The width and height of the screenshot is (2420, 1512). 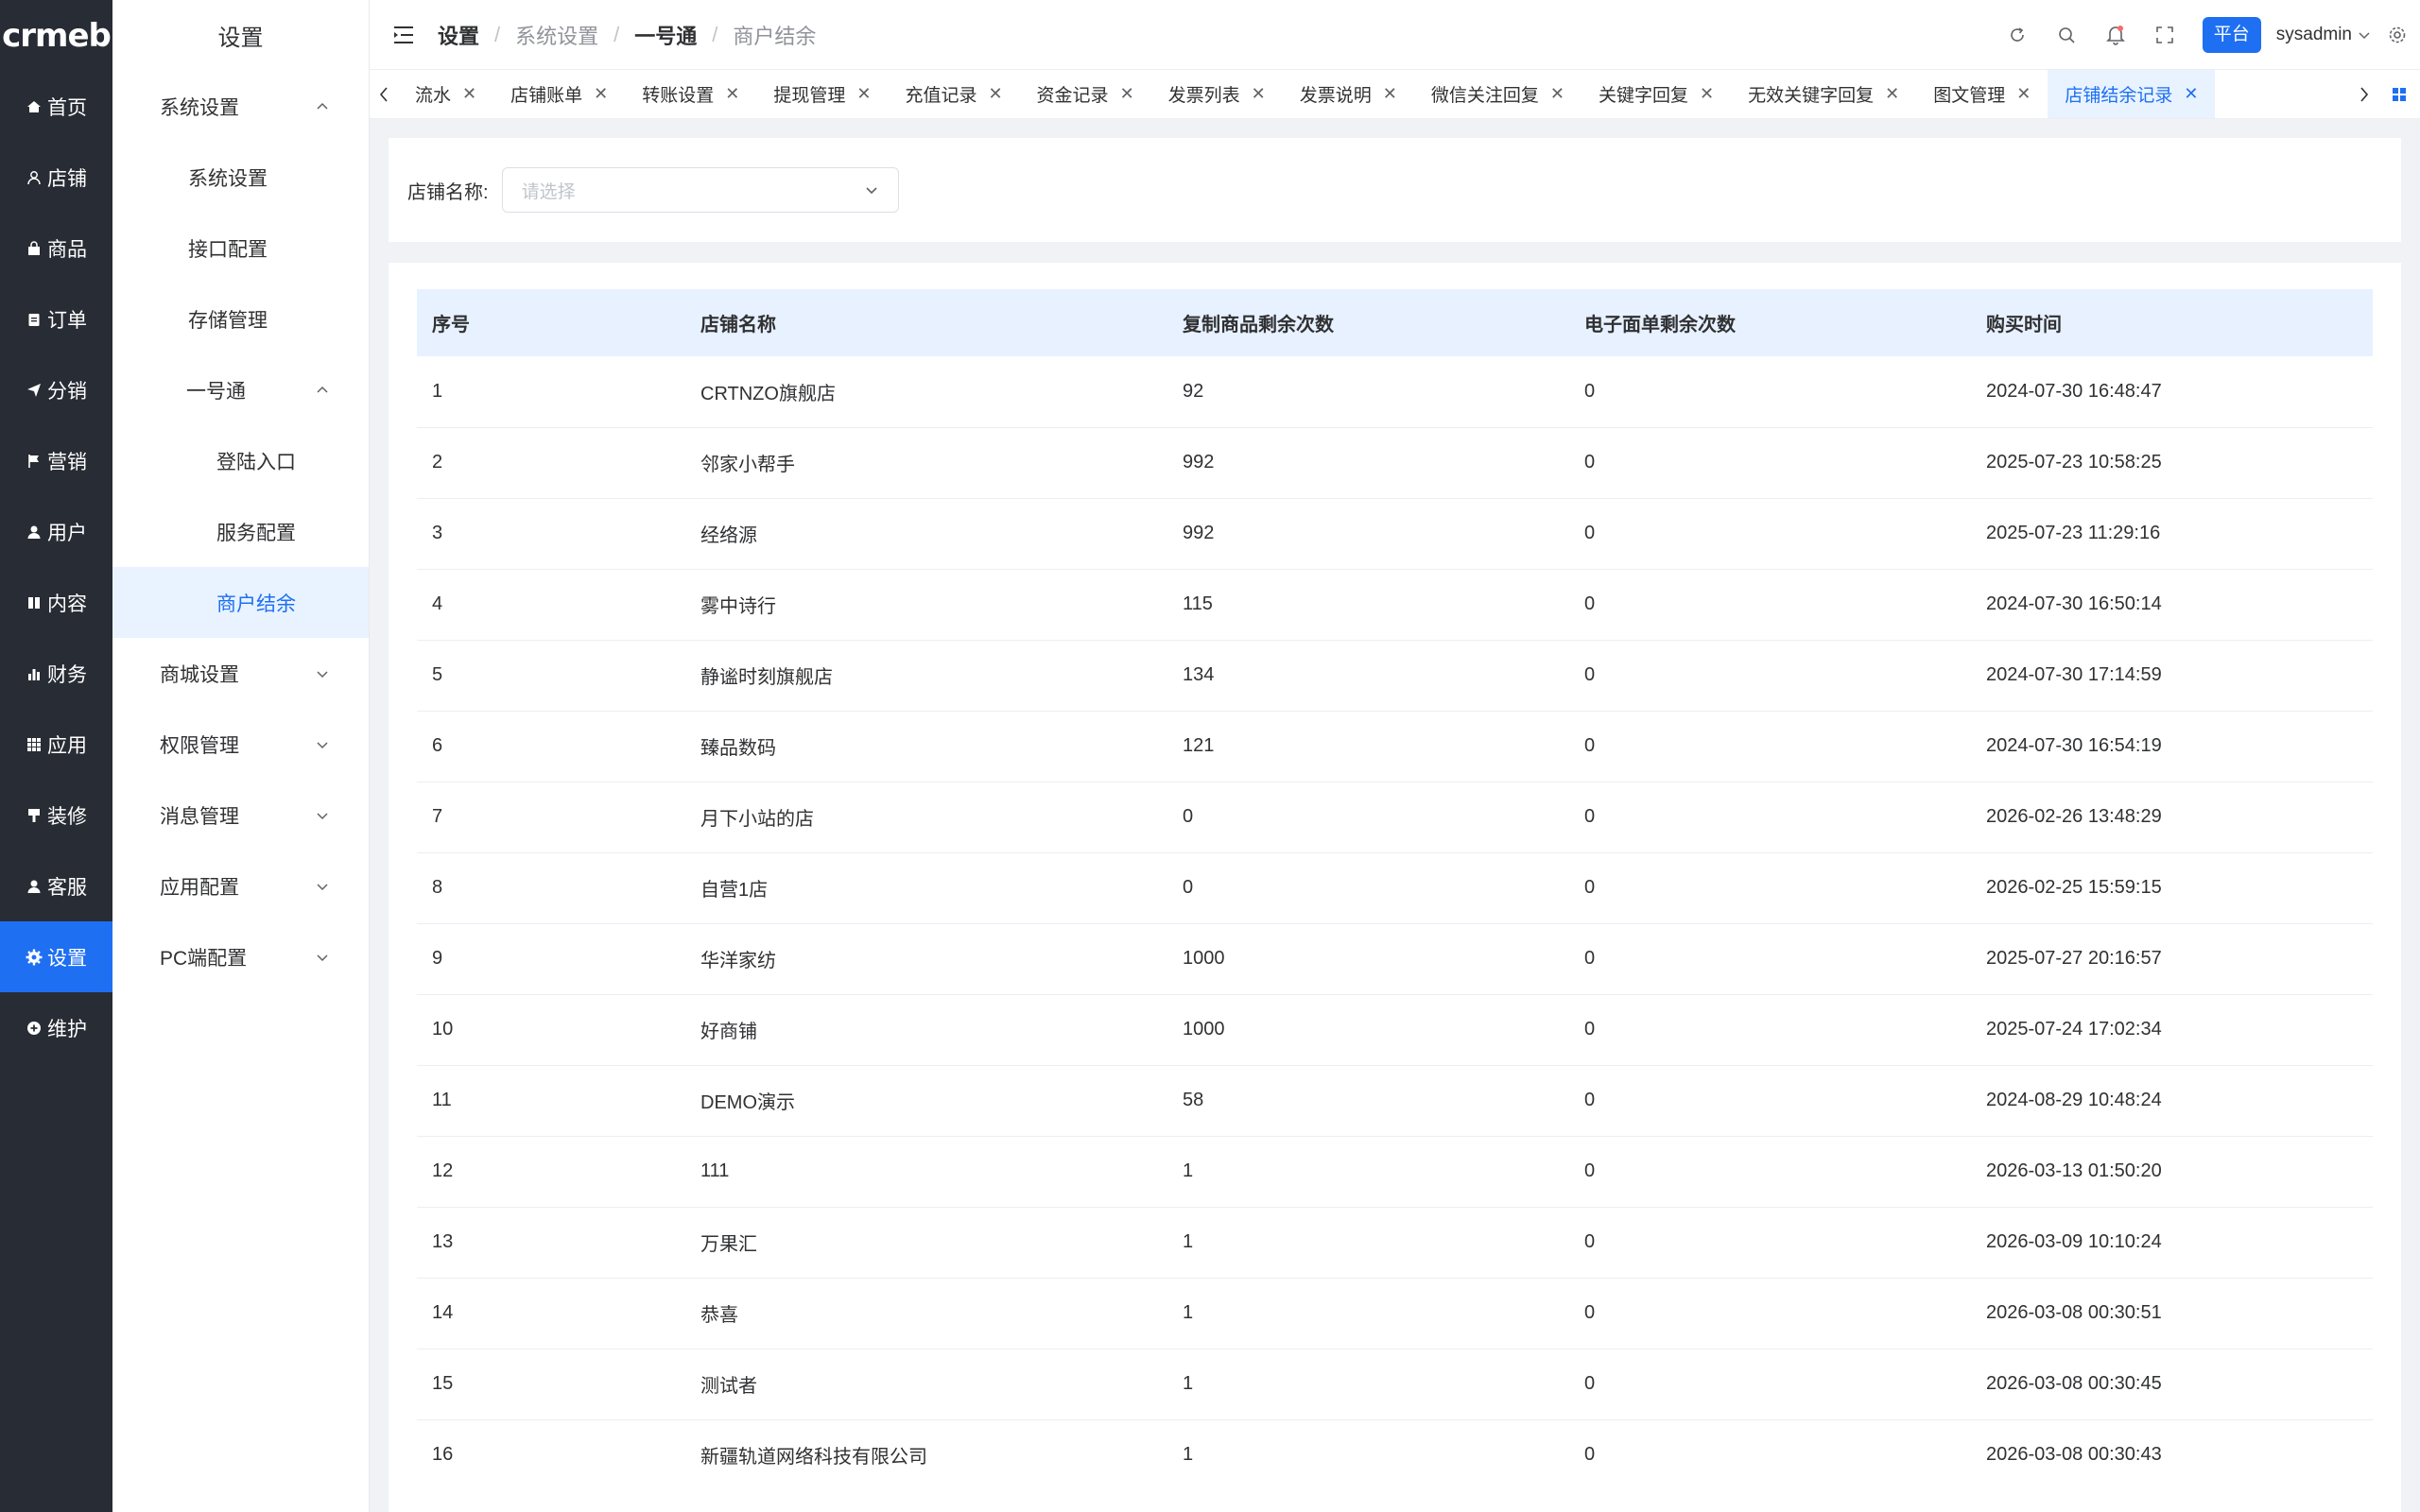 What do you see at coordinates (241, 744) in the screenshot?
I see `submenu-group-1: 权限管理` at bounding box center [241, 744].